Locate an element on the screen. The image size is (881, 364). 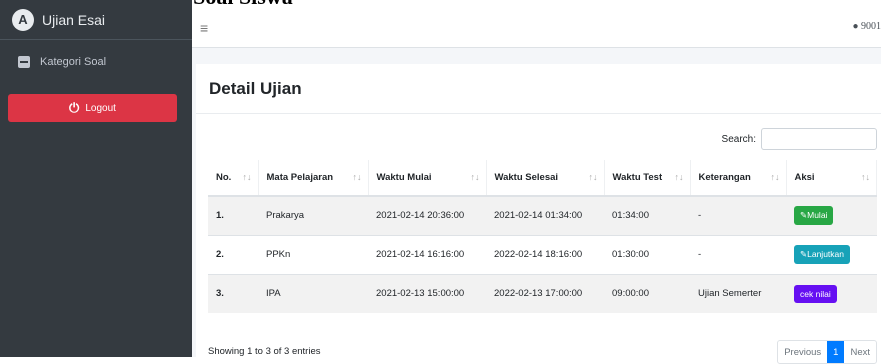
col-selesai: Waktu Selesai ↑↓ is located at coordinates (545, 178).